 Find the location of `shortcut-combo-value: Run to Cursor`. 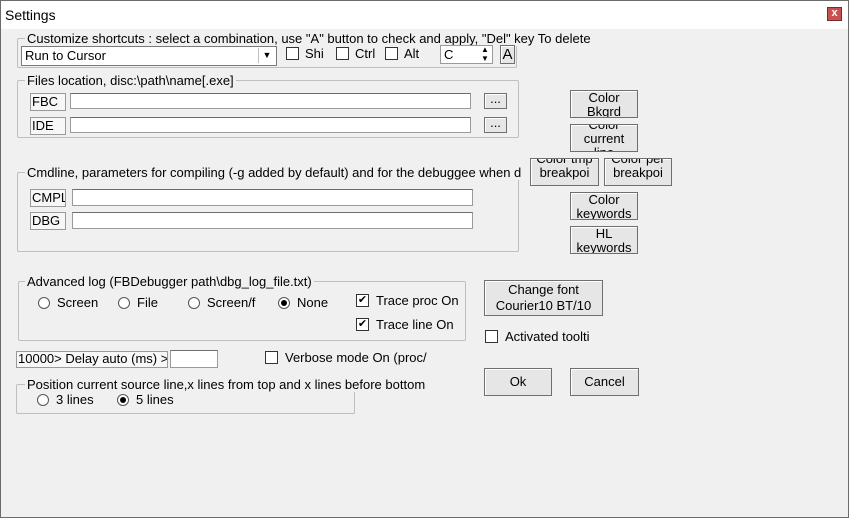

shortcut-combo-value: Run to Cursor is located at coordinates (65, 55).